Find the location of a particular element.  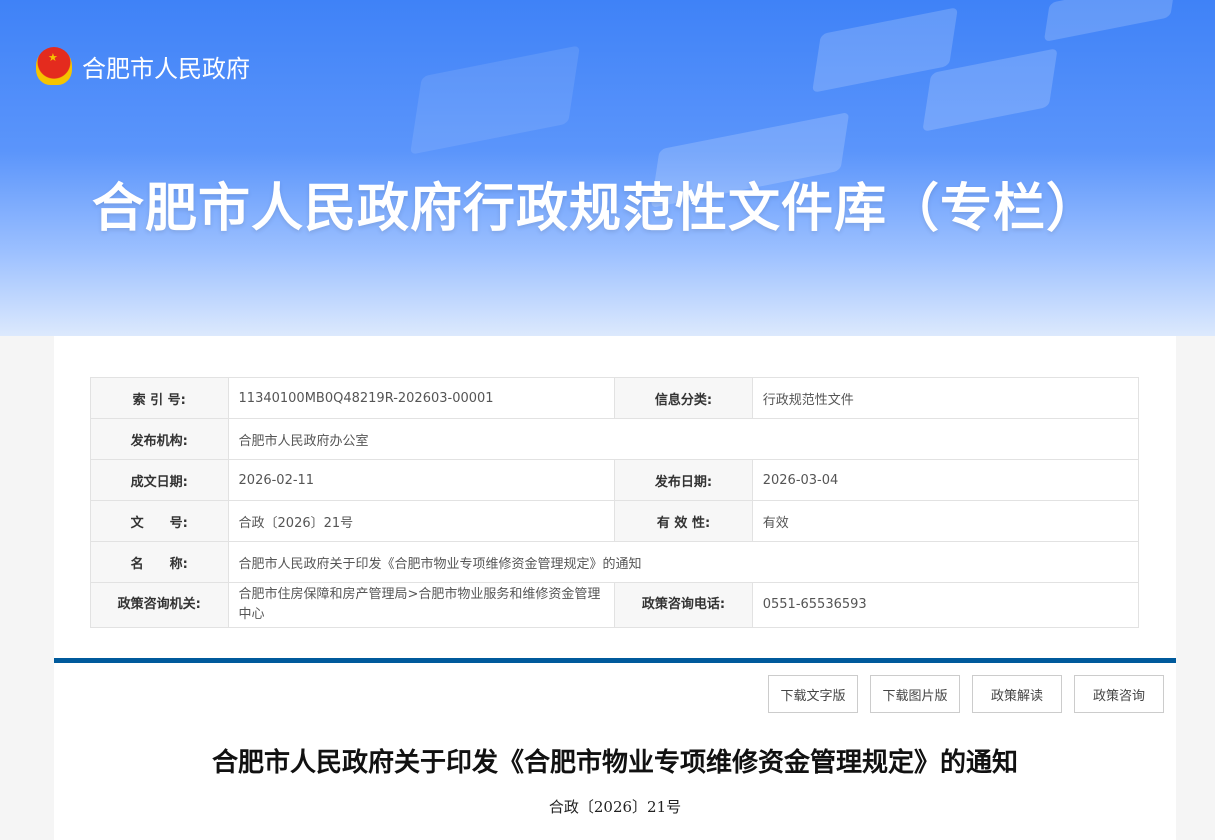

name-value: 合肥市人民政府关于印发《合肥市物业专项维修资金管理规定》的通知 is located at coordinates (683, 562).